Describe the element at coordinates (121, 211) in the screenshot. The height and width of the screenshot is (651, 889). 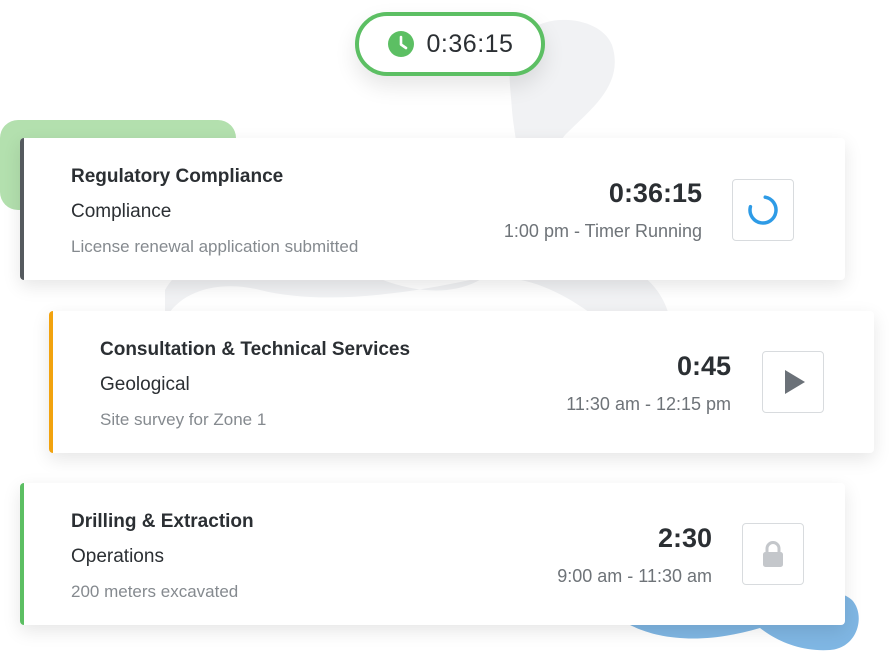
I see `entry-category: Compliance` at that location.